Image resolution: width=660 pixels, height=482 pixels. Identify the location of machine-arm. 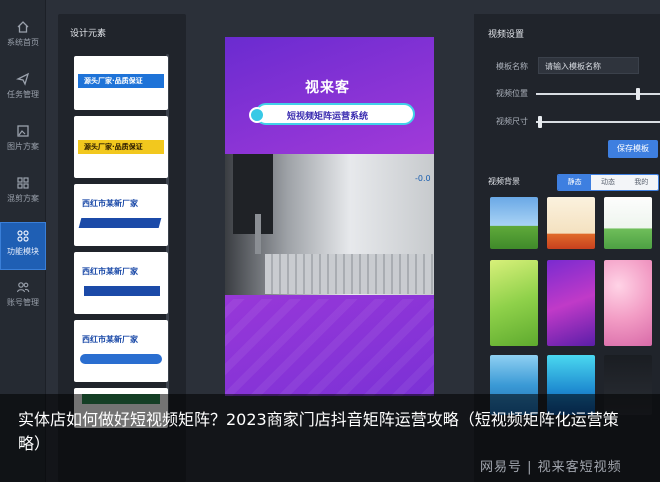
(253, 194).